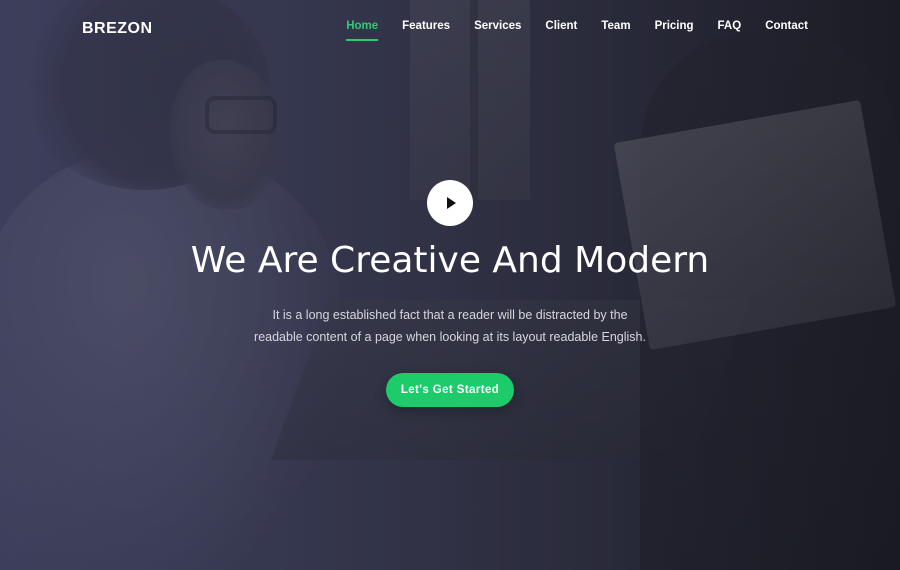 The width and height of the screenshot is (900, 570). Describe the element at coordinates (674, 30) in the screenshot. I see `nav-item-pricing: Pricing` at that location.